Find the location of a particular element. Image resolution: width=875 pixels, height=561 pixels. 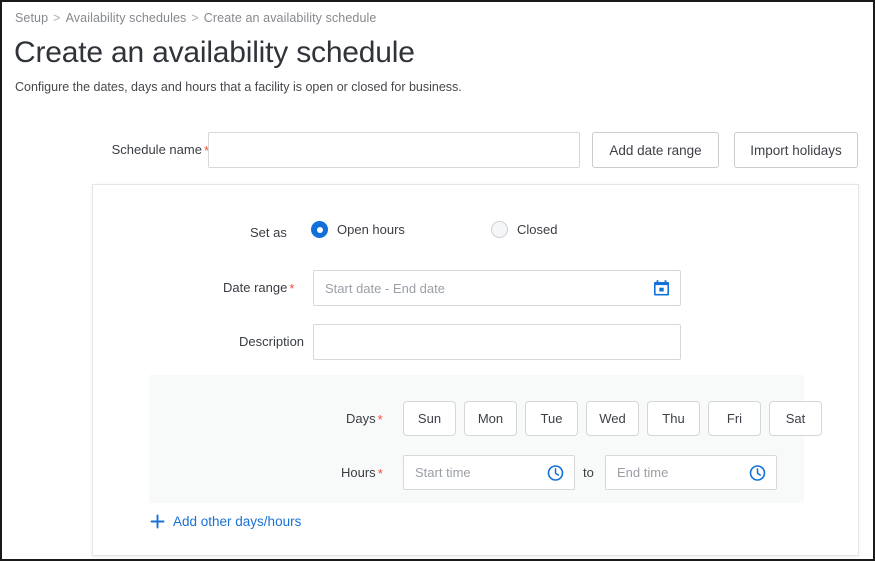

day-button-mon: Mon is located at coordinates (490, 418).